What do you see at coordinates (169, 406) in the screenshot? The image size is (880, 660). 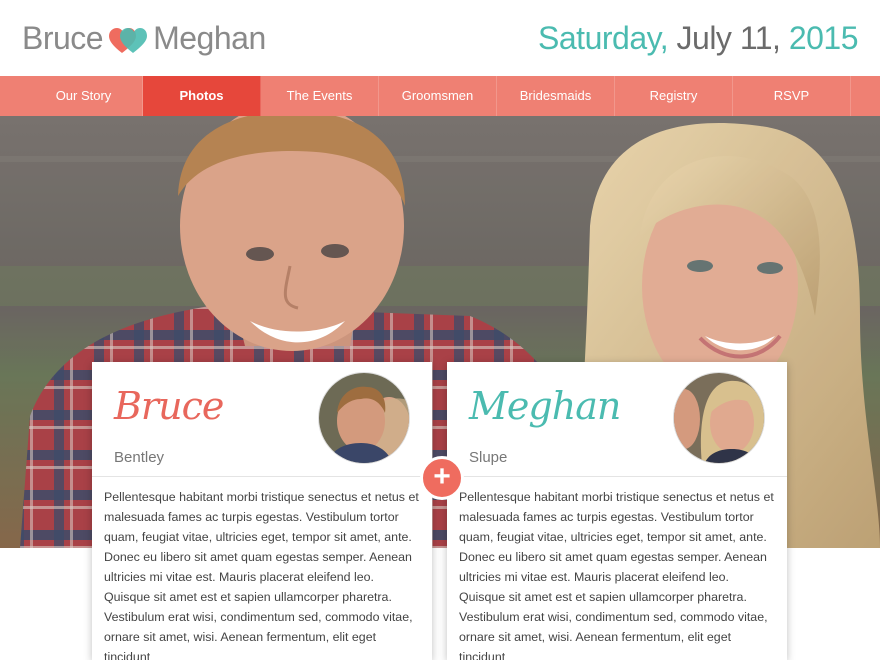 I see `groom-first-name: Bruce` at bounding box center [169, 406].